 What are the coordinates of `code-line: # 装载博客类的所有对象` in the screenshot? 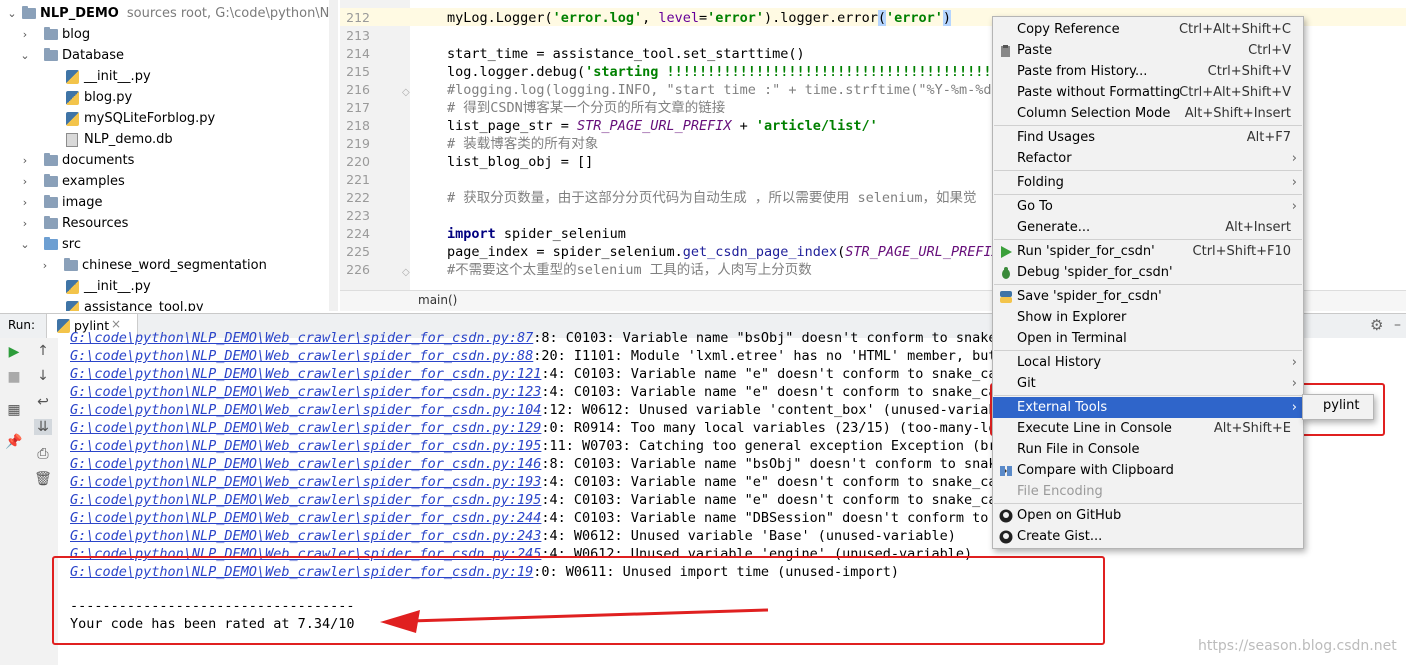 It's located at (522, 144).